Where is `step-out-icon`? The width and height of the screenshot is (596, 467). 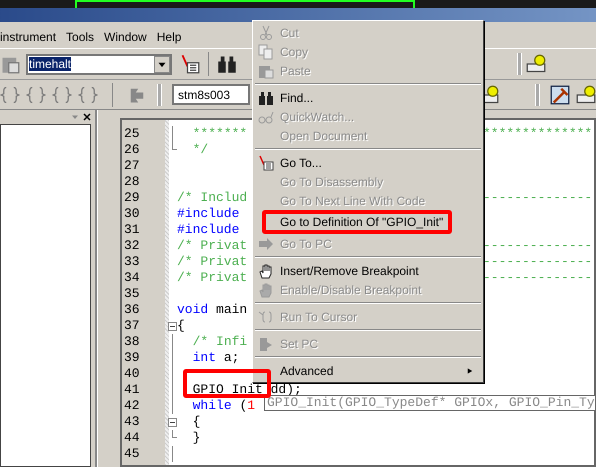 step-out-icon is located at coordinates (62, 94).